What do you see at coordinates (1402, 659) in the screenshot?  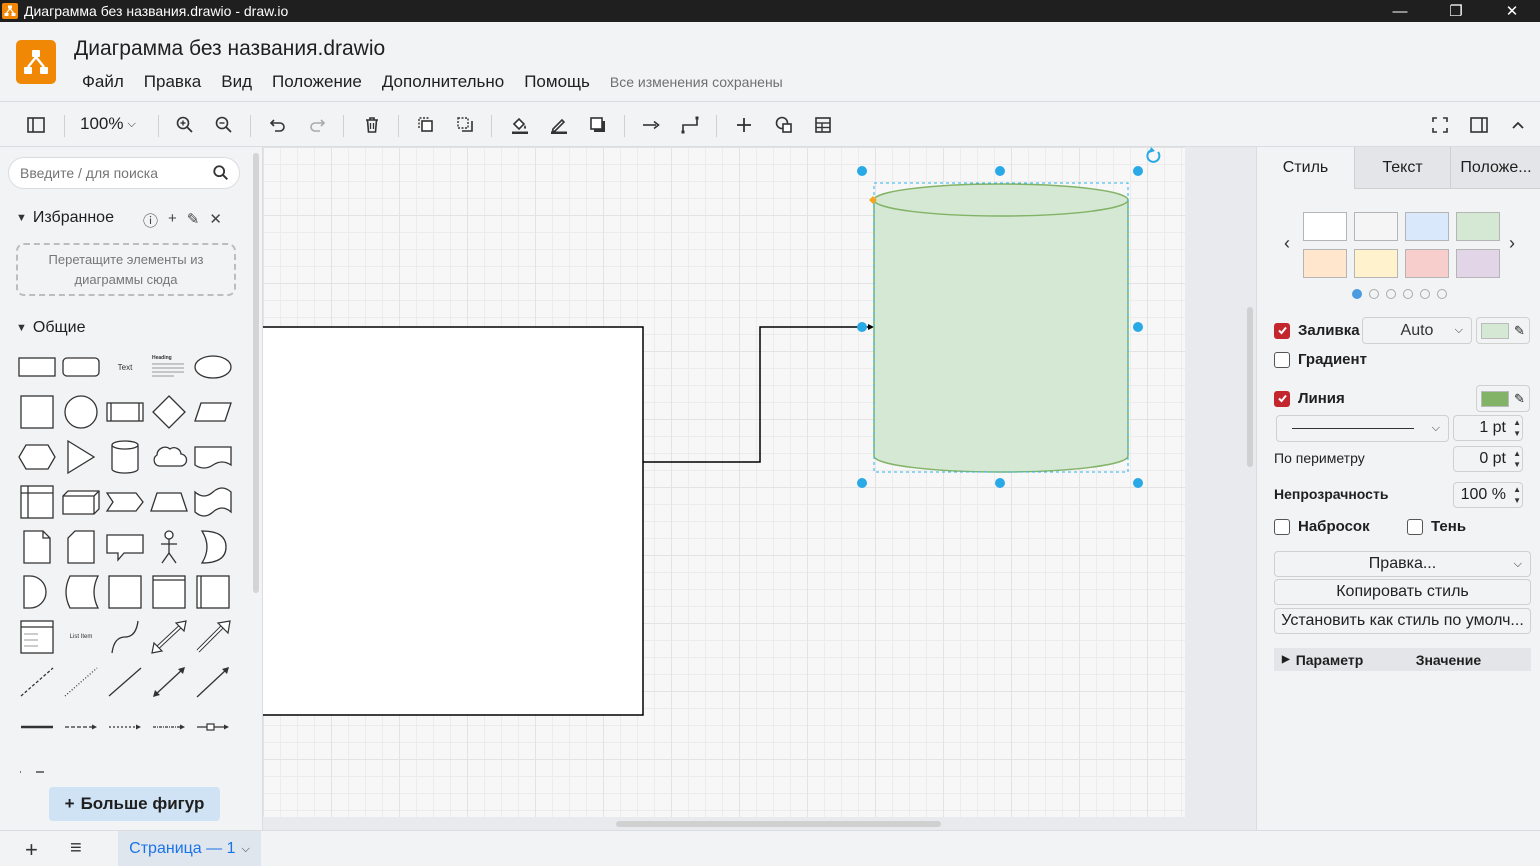 I see `property-table-header: ▶ Параметр Значение` at bounding box center [1402, 659].